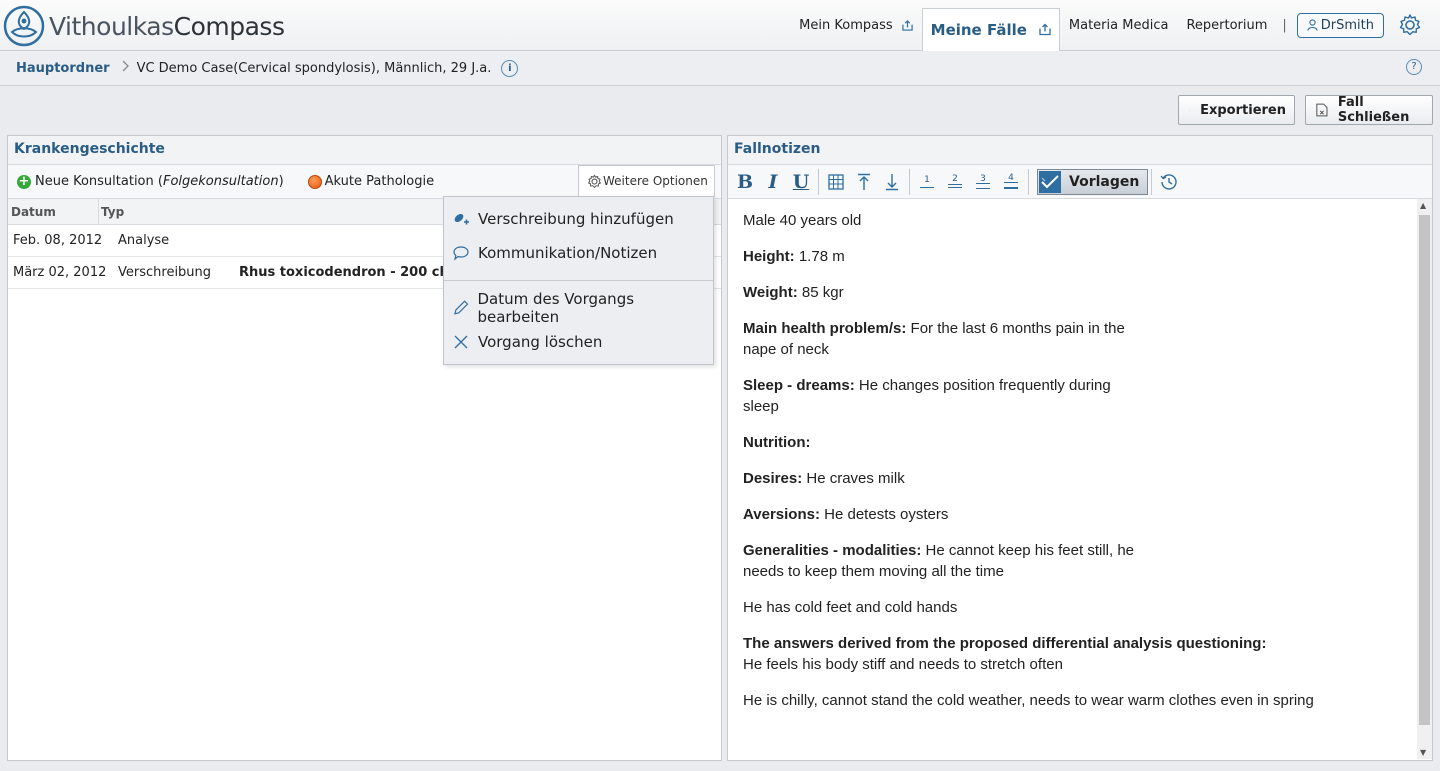  What do you see at coordinates (556, 308) in the screenshot?
I see `menu-item-label: Datum des Vorgangs bearbeiten` at bounding box center [556, 308].